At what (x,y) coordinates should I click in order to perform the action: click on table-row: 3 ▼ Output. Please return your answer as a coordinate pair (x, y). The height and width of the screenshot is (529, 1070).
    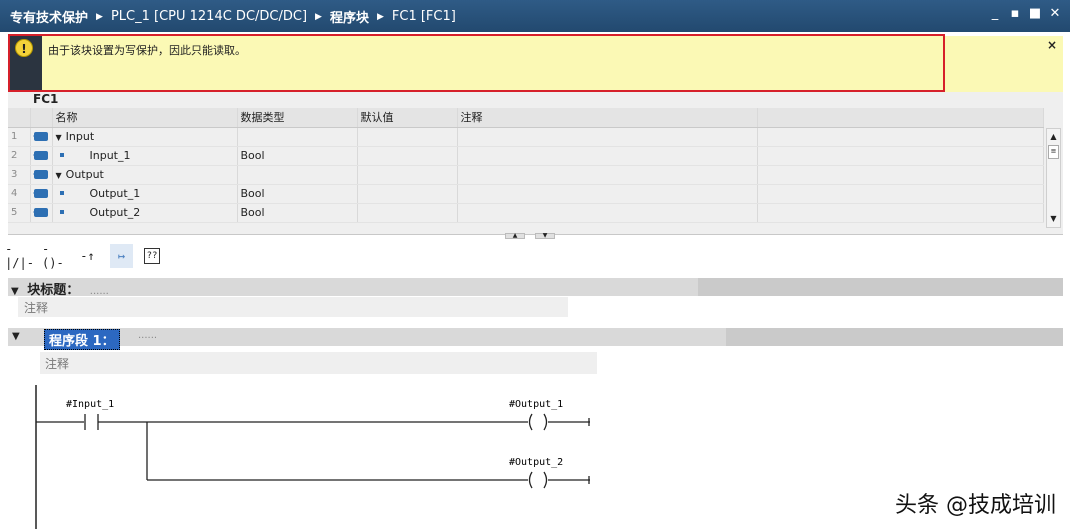
    Looking at the image, I should click on (526, 175).